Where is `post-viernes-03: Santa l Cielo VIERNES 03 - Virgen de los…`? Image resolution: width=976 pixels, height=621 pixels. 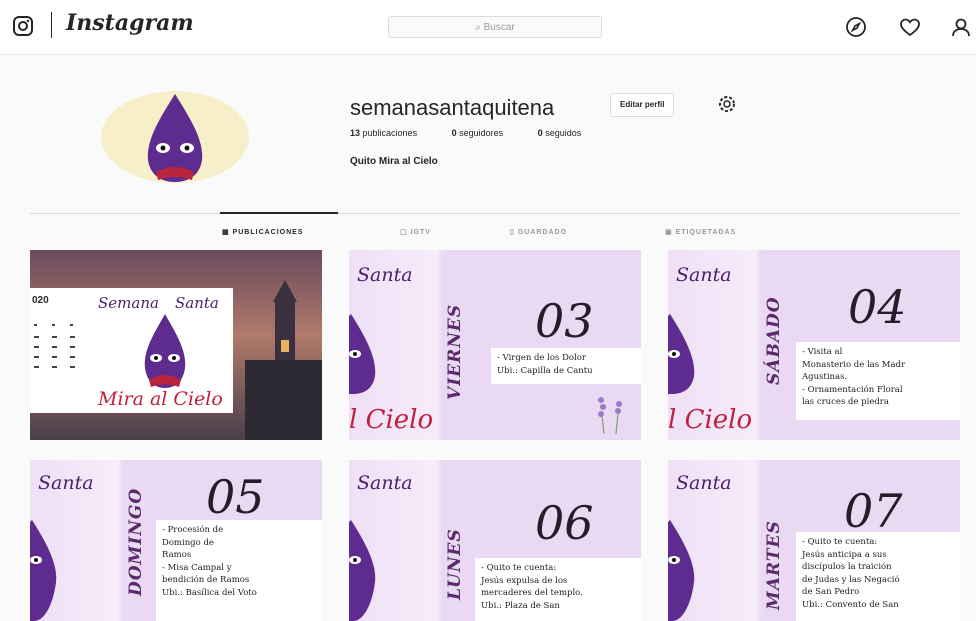
post-viernes-03: Santa l Cielo VIERNES 03 - Virgen de los… is located at coordinates (495, 345).